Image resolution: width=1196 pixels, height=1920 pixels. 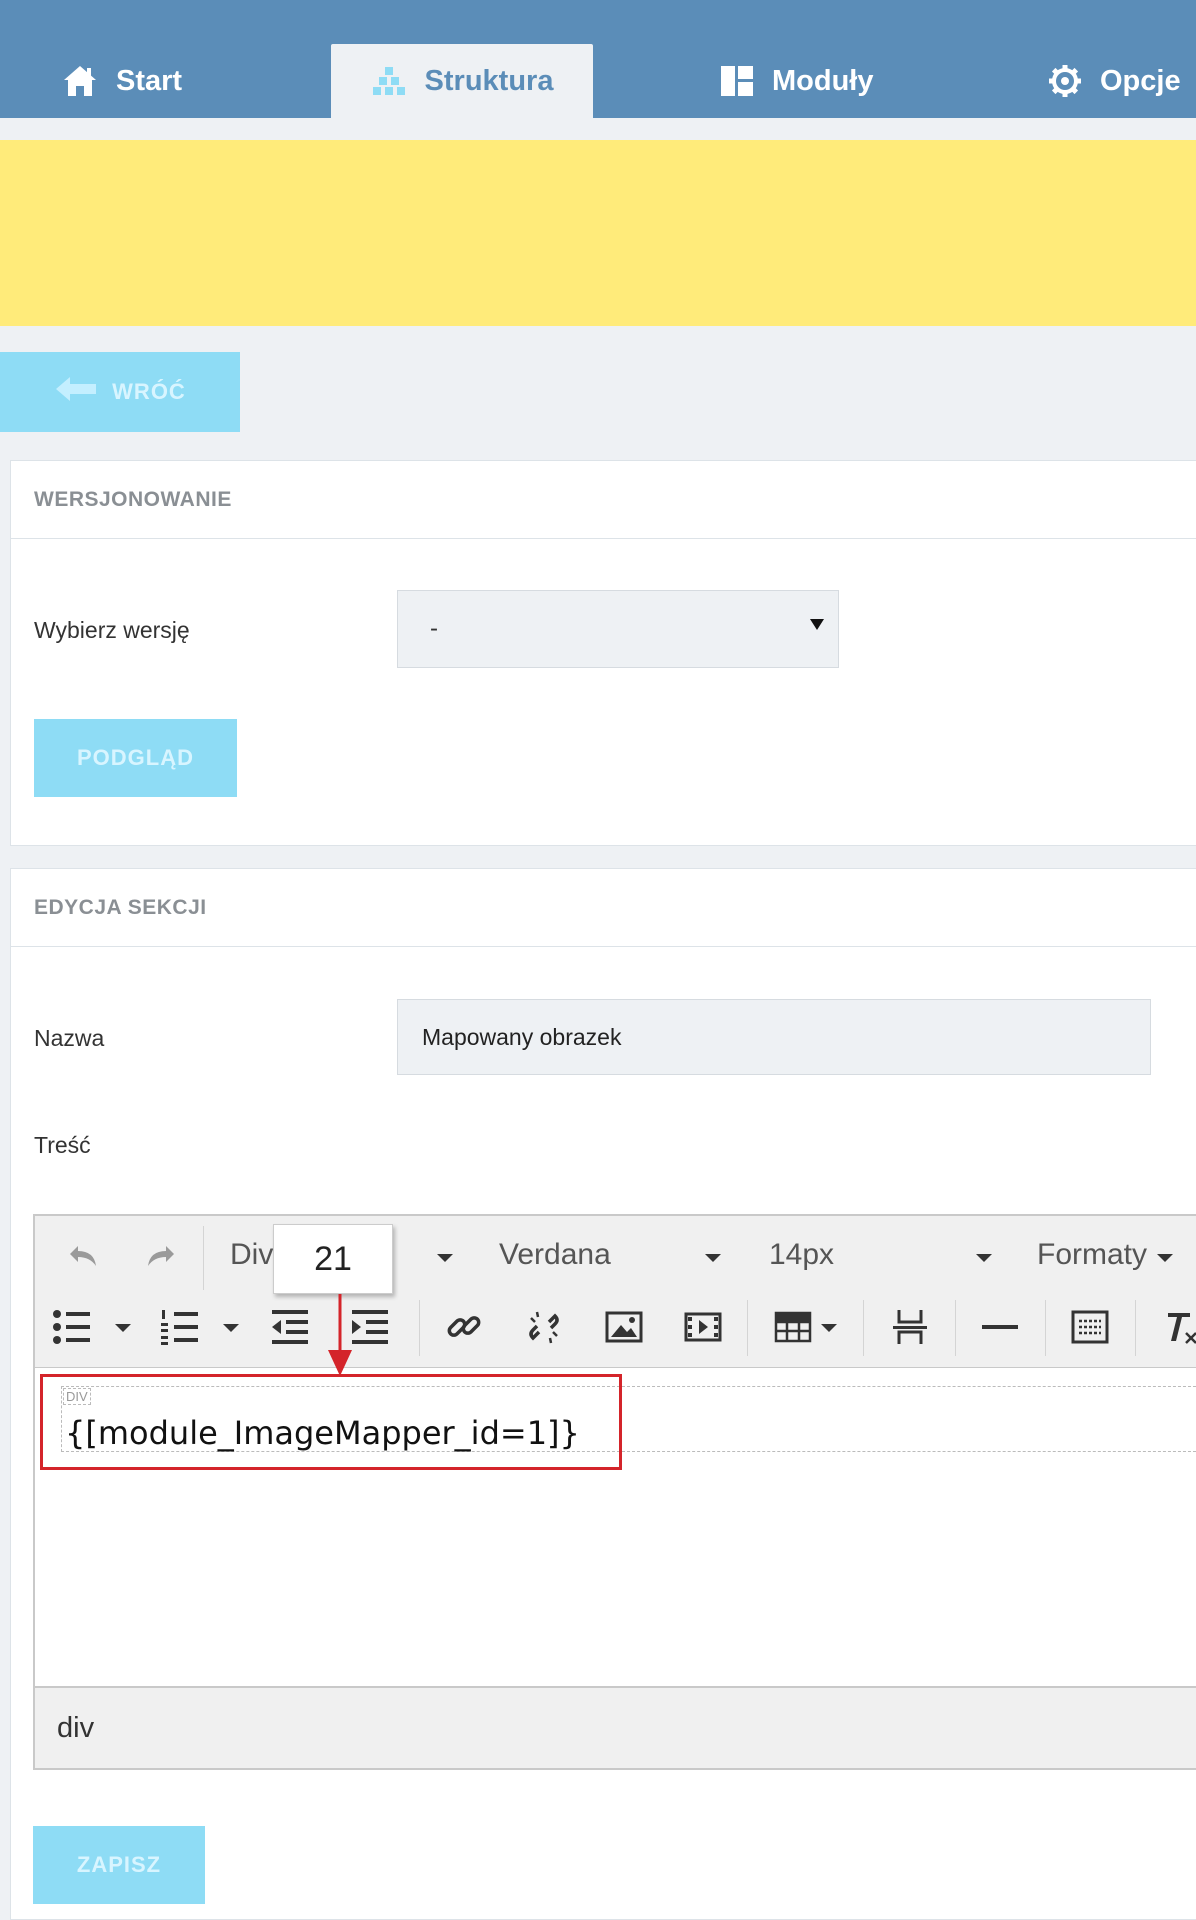 I want to click on undo-icon, so click(x=83, y=1256).